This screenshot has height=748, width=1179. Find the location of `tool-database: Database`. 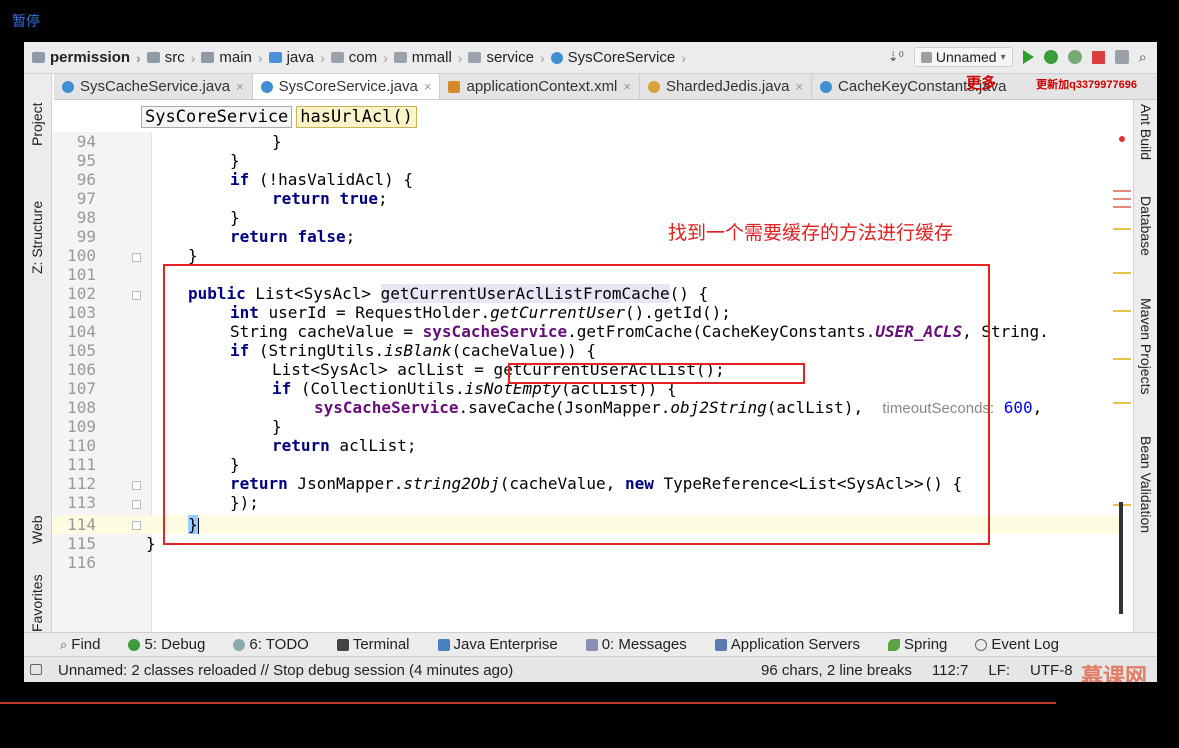

tool-database: Database is located at coordinates (1146, 226).